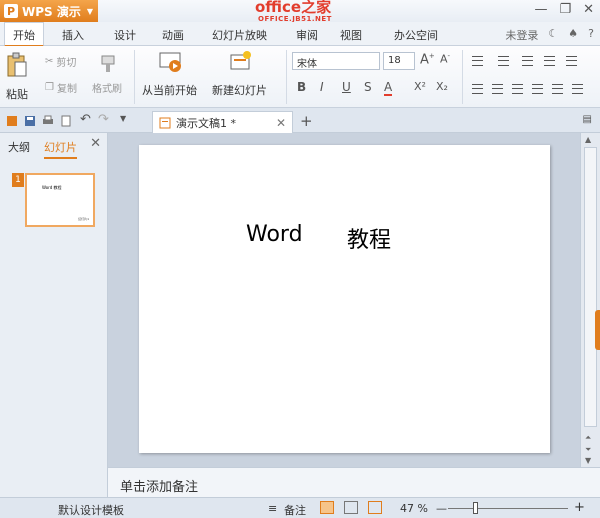 Image resolution: width=600 pixels, height=518 pixels. Describe the element at coordinates (51, 11) in the screenshot. I see `app-name: WPS 演示` at that location.